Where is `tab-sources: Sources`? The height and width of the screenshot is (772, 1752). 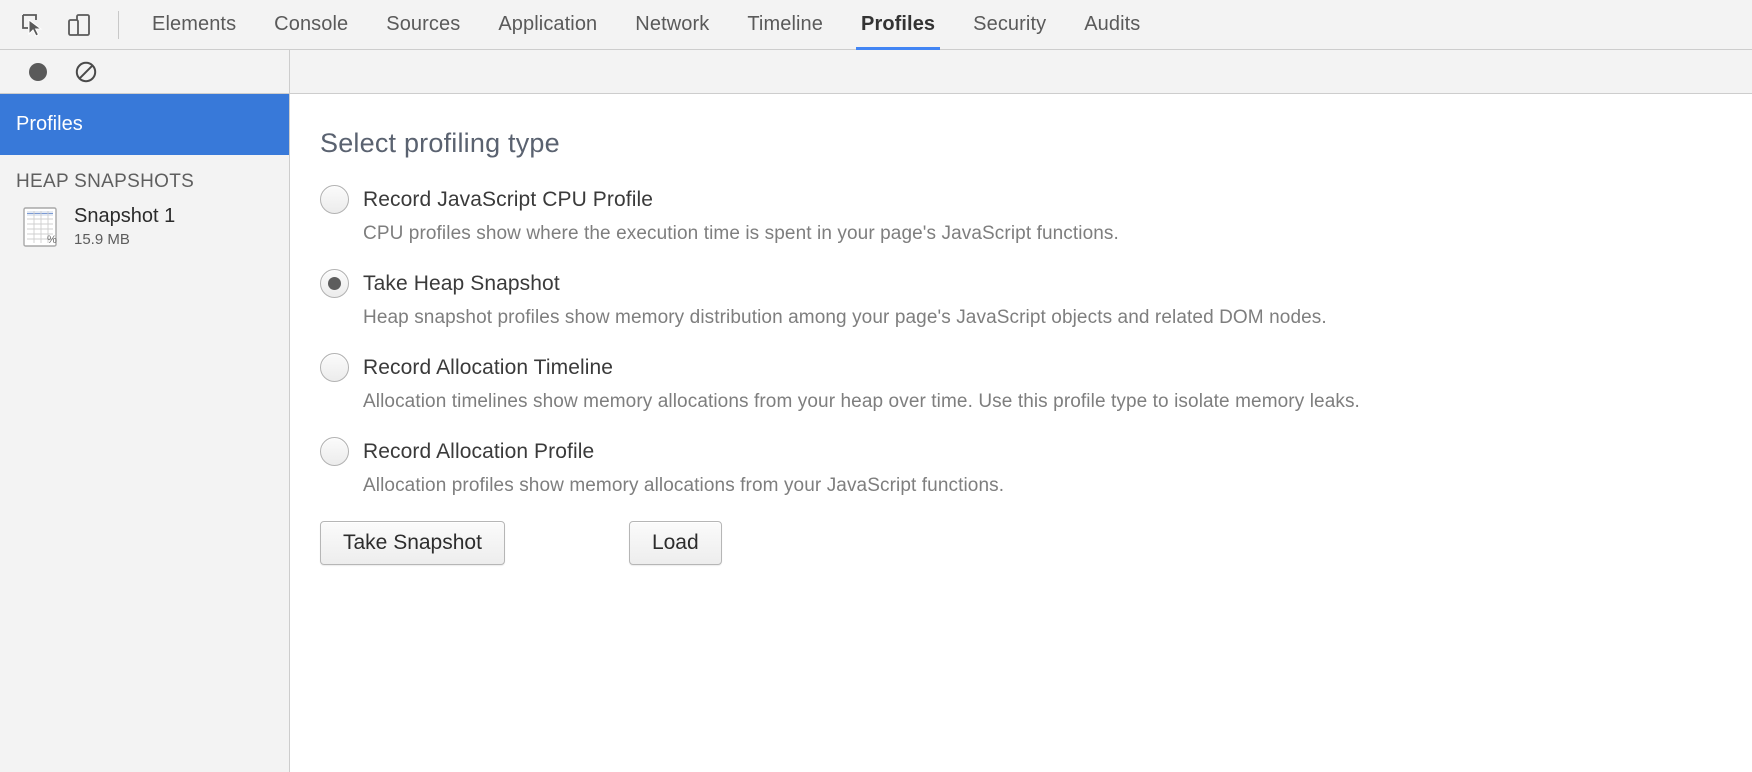
tab-sources: Sources is located at coordinates (423, 25).